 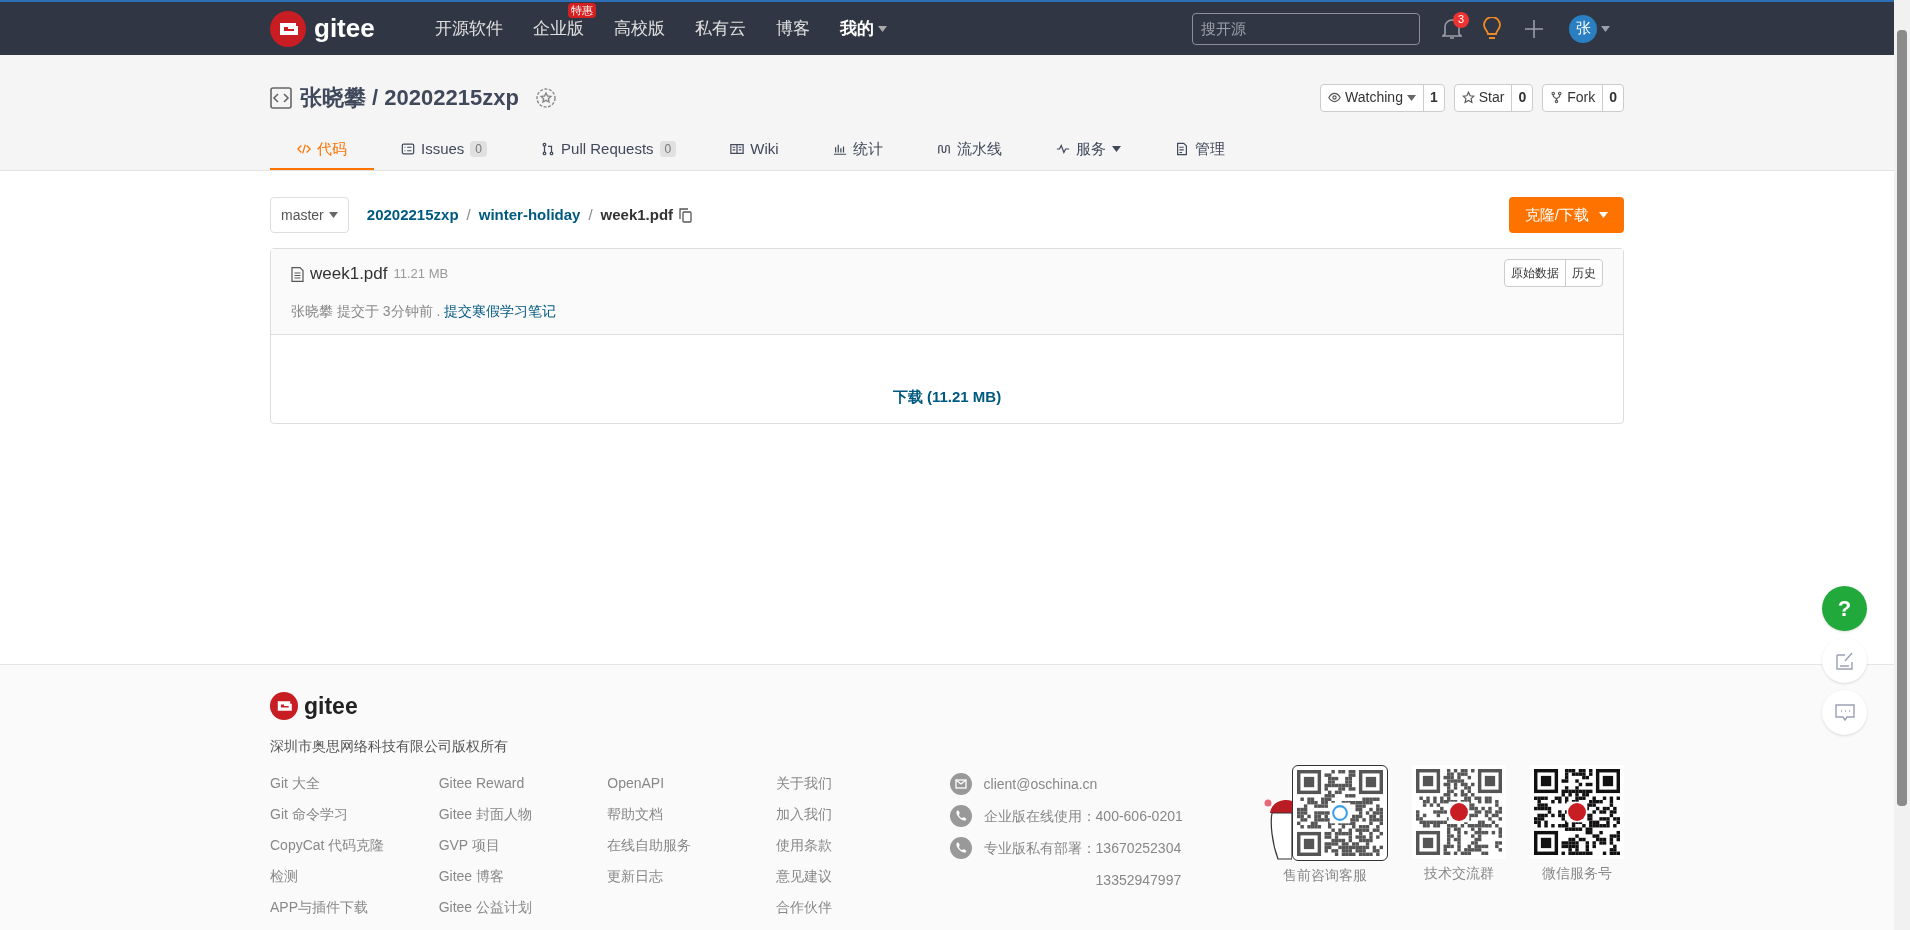 What do you see at coordinates (839, 149) in the screenshot?
I see `bar-chart-icon` at bounding box center [839, 149].